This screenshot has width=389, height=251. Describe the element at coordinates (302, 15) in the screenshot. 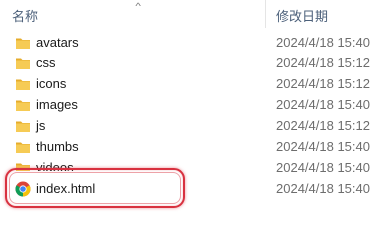

I see `column-header-date-modified: 修改日期` at that location.